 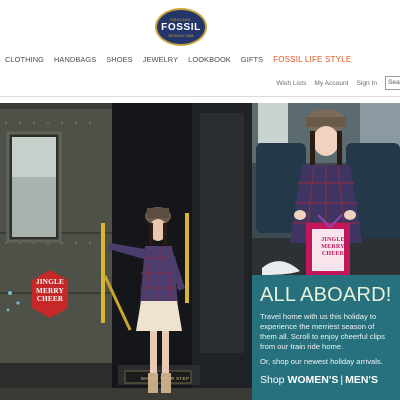 I want to click on wish-lists-link: Wish Lists, so click(x=291, y=83).